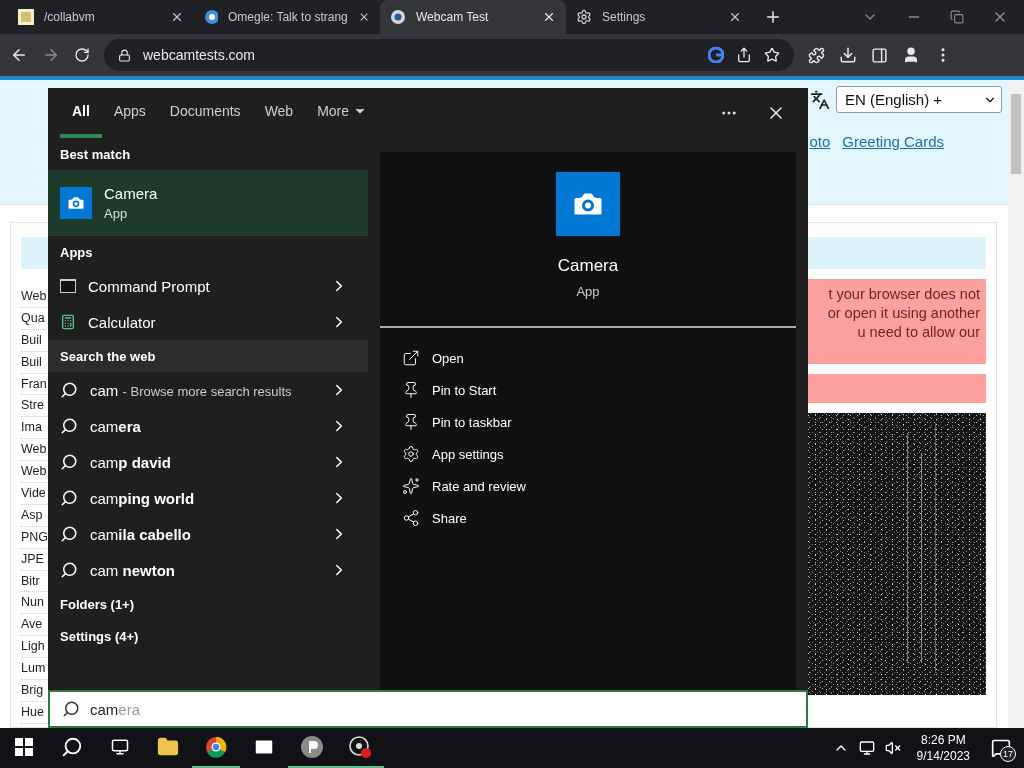  I want to click on new-tab-icon, so click(773, 17).